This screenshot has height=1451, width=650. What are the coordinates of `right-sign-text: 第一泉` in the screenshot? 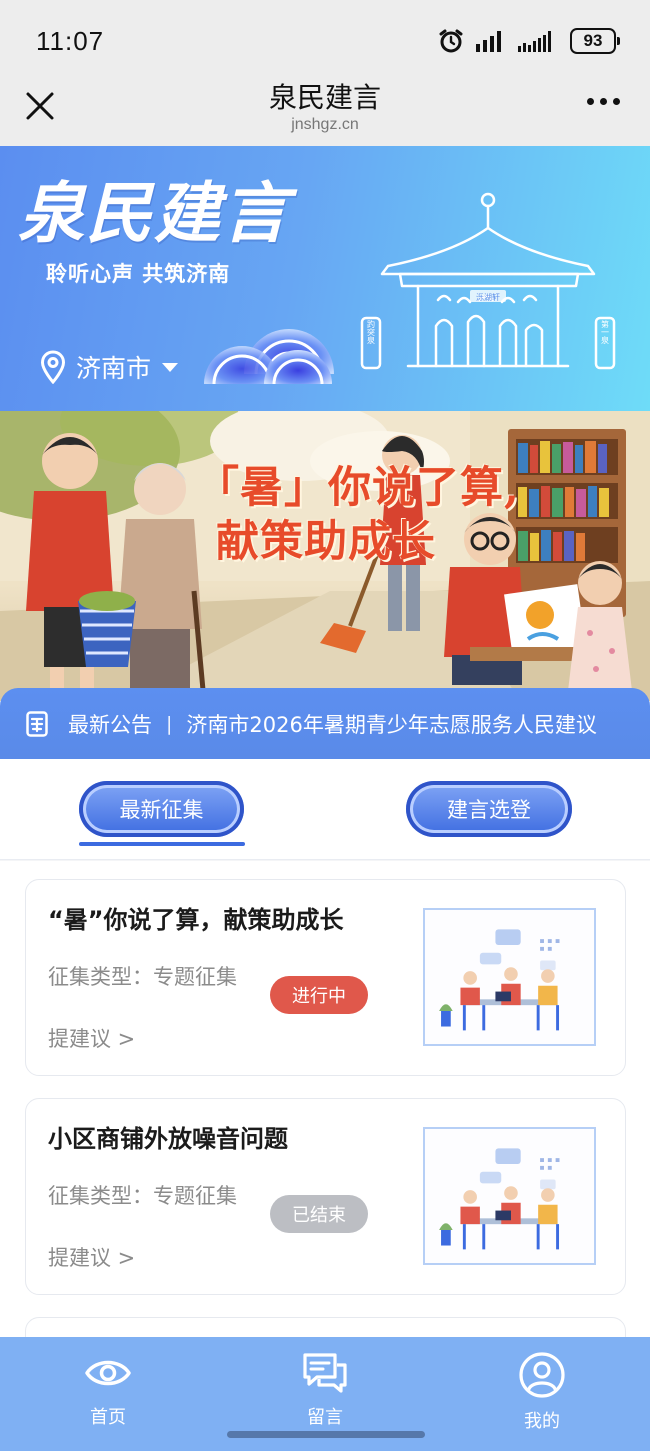 It's located at (605, 331).